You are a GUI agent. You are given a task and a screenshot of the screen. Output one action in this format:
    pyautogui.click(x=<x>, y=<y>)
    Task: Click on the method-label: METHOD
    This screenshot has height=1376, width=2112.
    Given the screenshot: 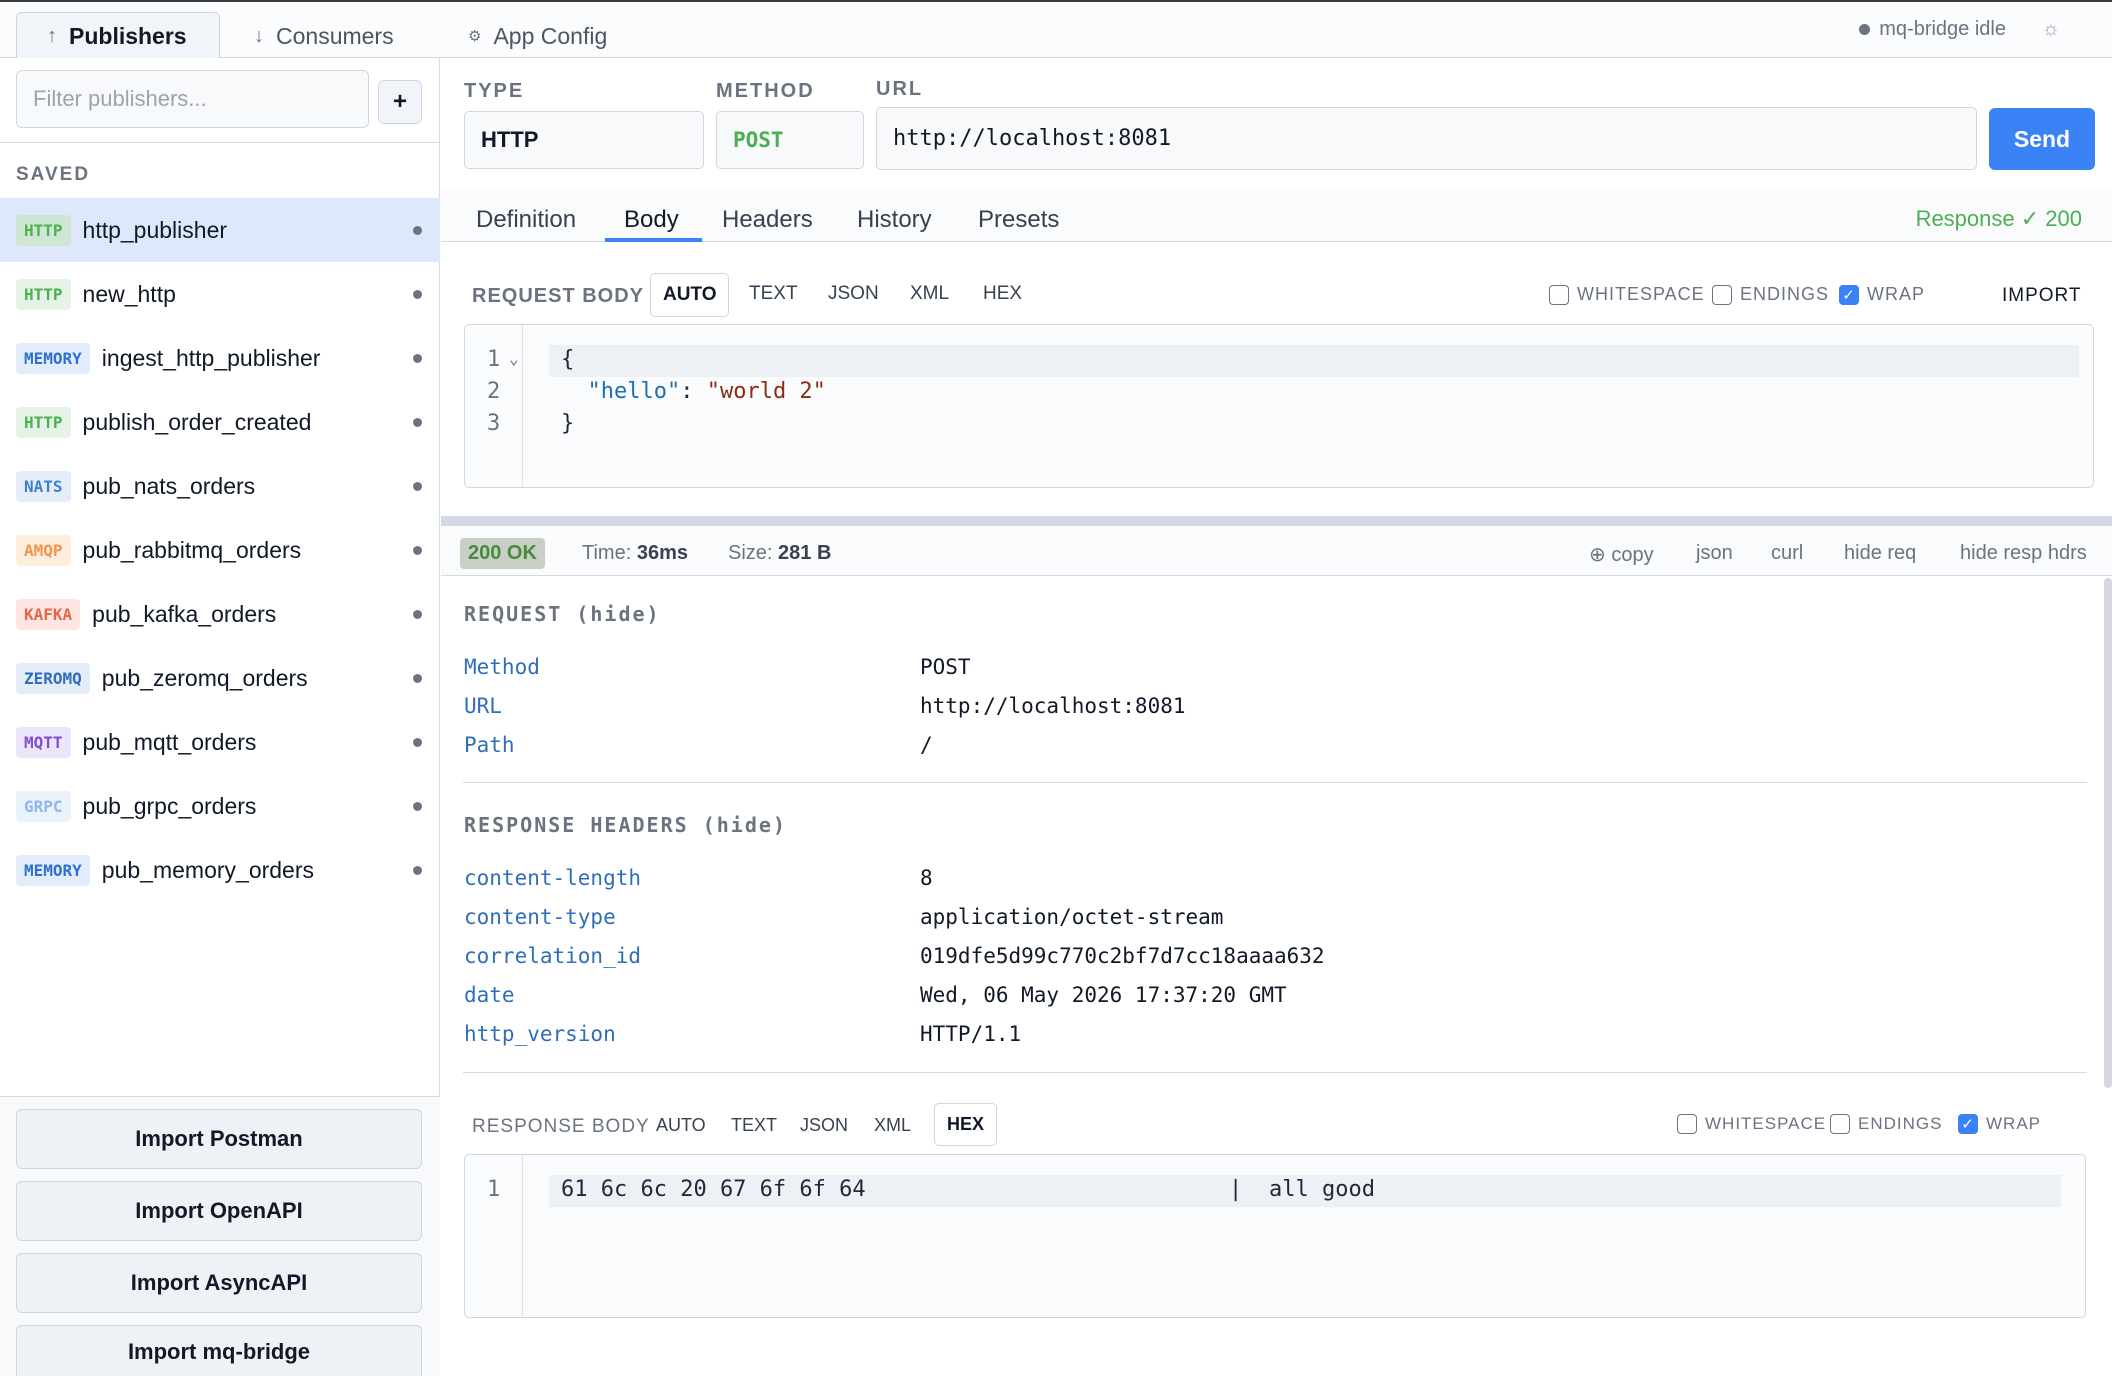 What is the action you would take?
    pyautogui.click(x=765, y=91)
    